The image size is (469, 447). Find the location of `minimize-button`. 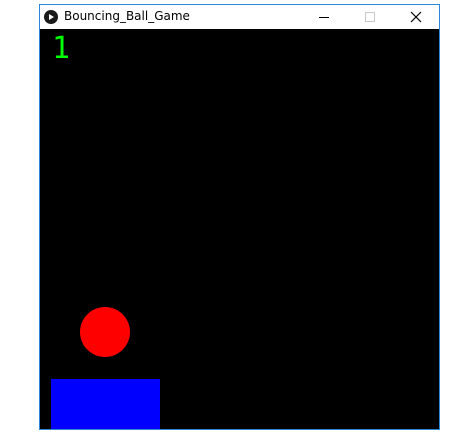

minimize-button is located at coordinates (324, 17).